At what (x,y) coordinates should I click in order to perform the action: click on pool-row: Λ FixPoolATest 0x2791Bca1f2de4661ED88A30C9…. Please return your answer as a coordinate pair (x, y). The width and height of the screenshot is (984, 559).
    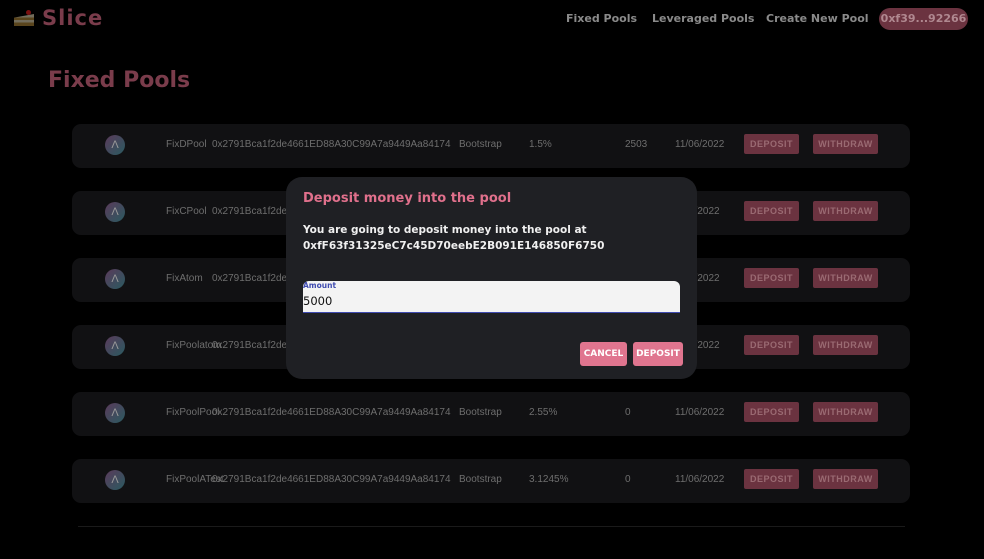
    Looking at the image, I should click on (491, 481).